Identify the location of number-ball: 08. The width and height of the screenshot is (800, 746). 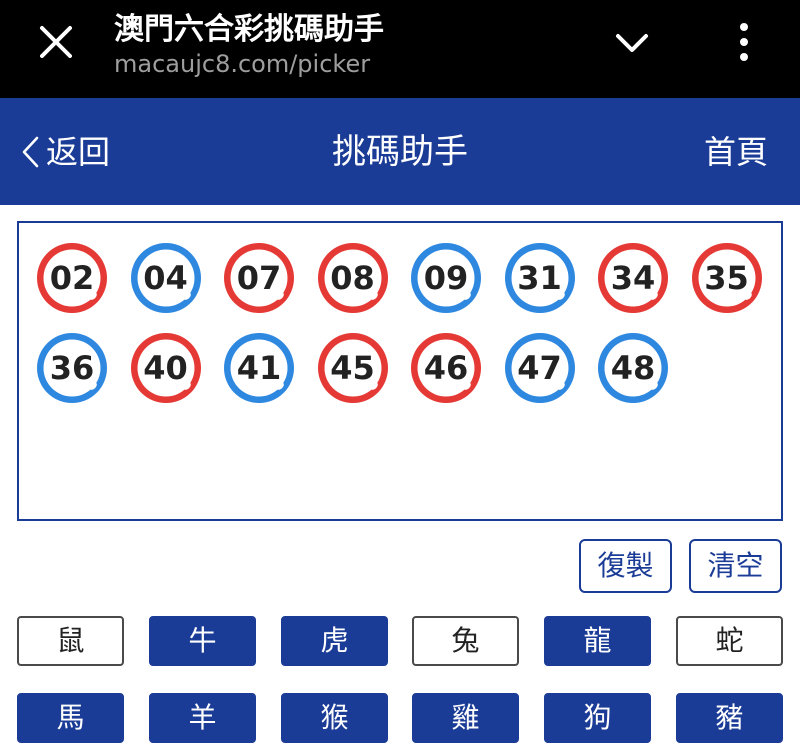
(353, 278).